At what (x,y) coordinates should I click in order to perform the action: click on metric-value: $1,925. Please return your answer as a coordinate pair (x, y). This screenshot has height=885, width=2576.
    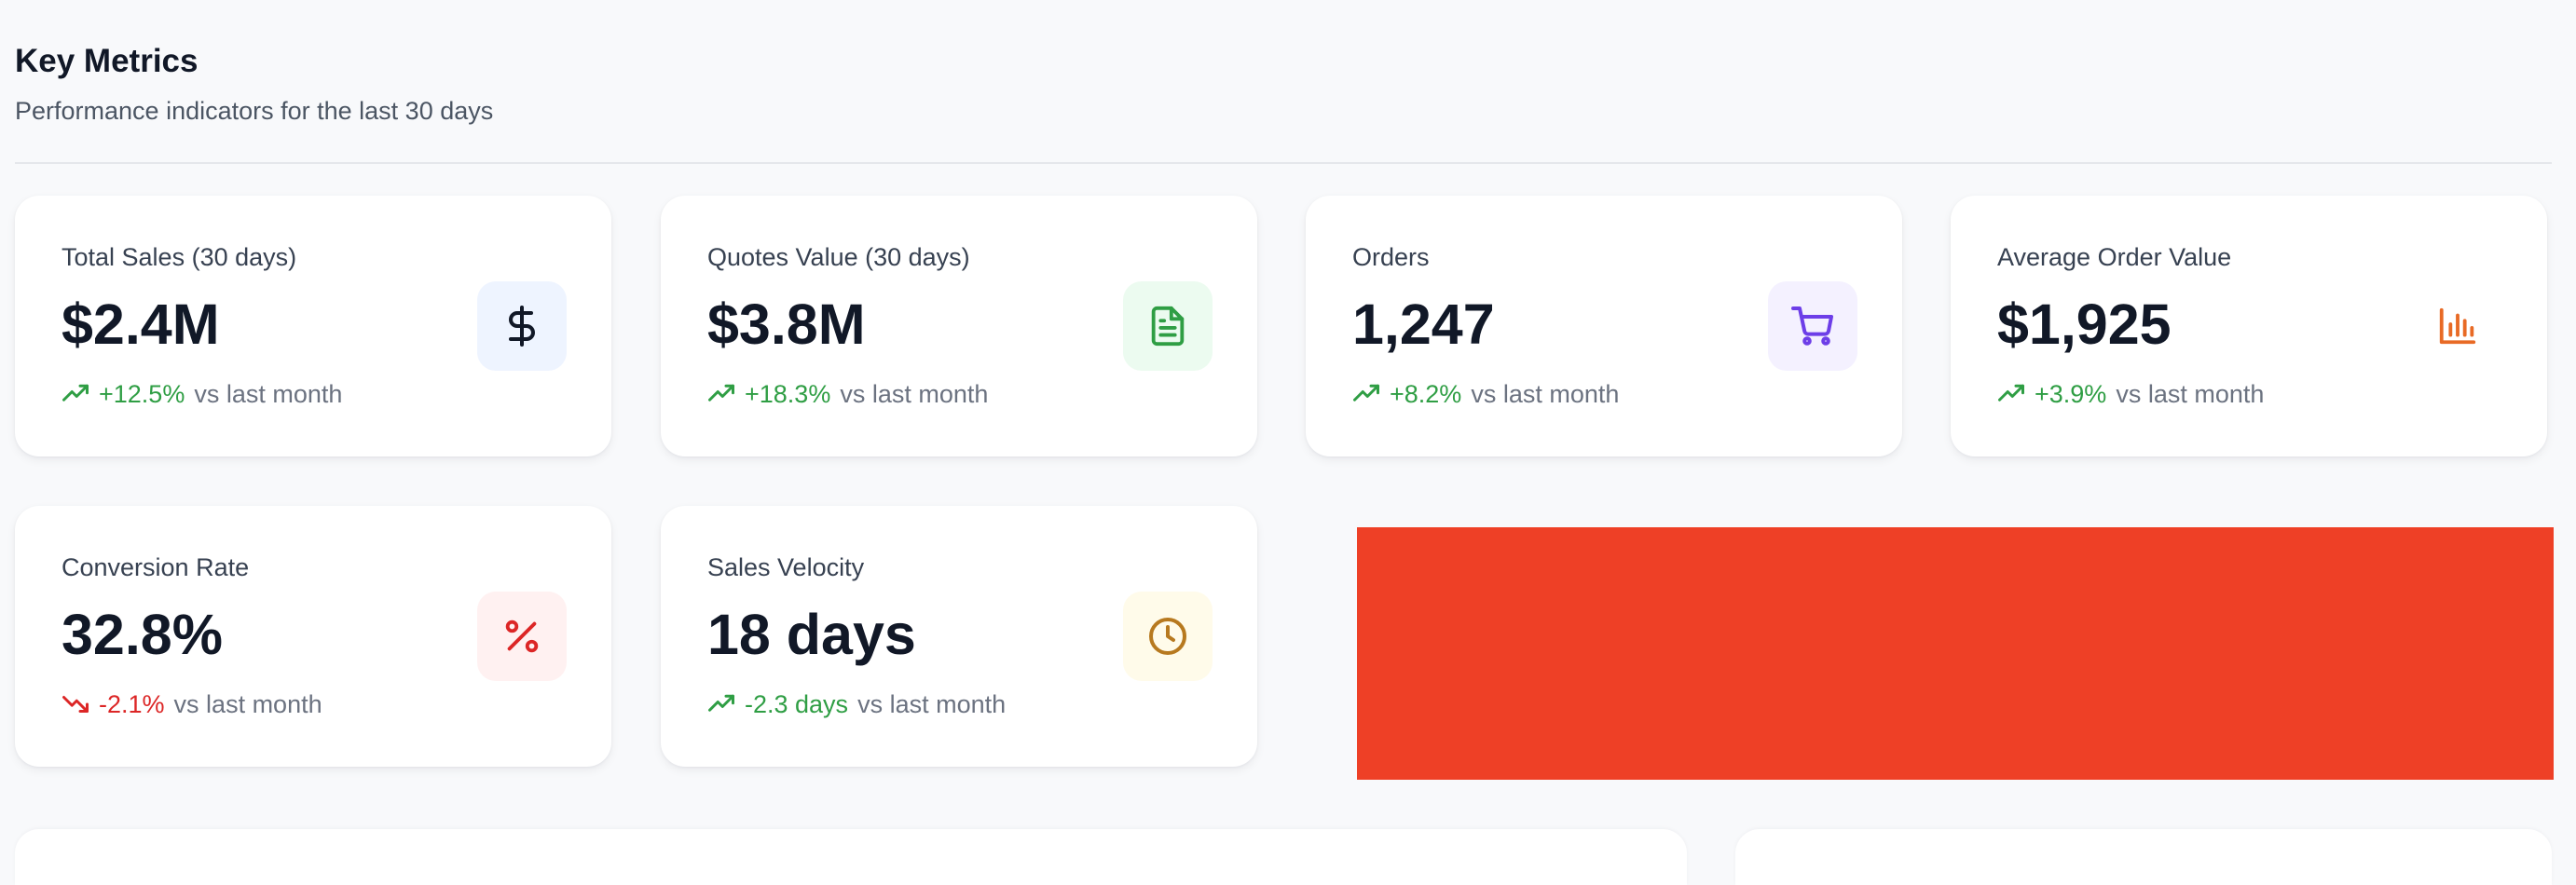
    Looking at the image, I should click on (2084, 325).